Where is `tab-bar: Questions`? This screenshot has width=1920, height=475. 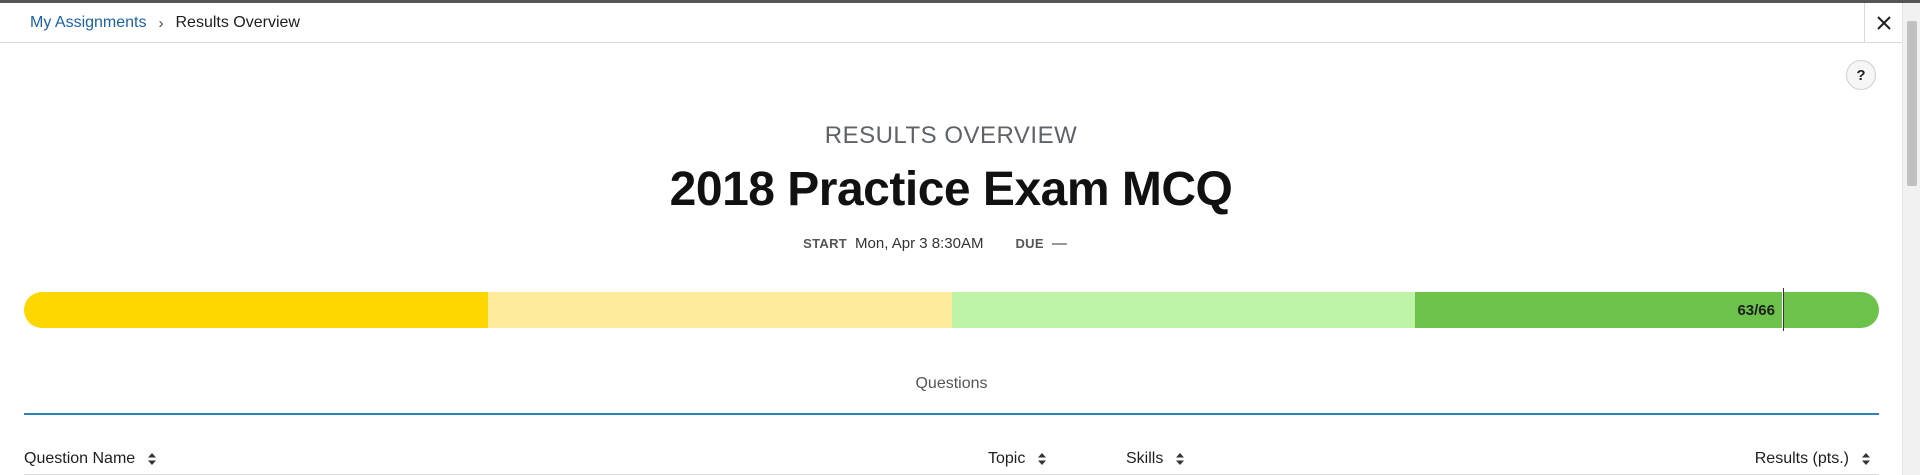
tab-bar: Questions is located at coordinates (951, 390).